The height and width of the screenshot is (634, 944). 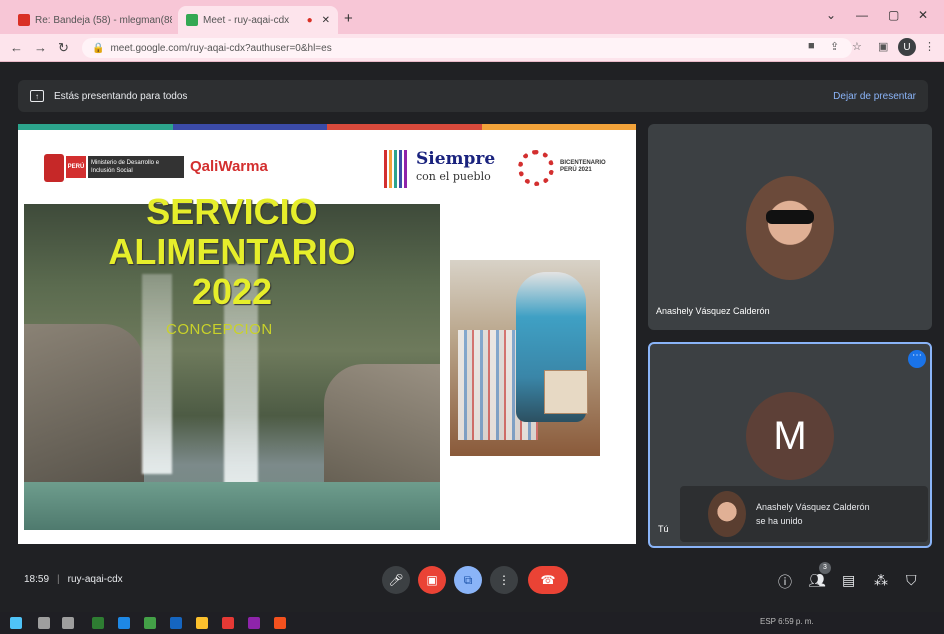 I want to click on meeting-code: ruy-aqai-cdx, so click(x=95, y=579).